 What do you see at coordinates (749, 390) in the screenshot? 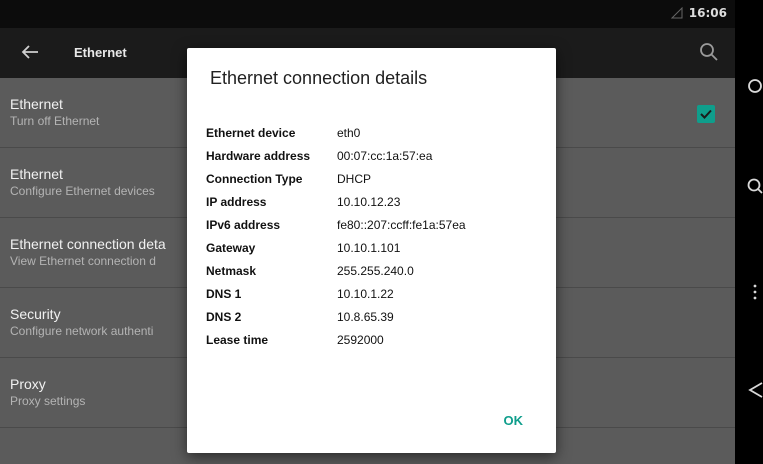
I see `back-triangle-icon` at bounding box center [749, 390].